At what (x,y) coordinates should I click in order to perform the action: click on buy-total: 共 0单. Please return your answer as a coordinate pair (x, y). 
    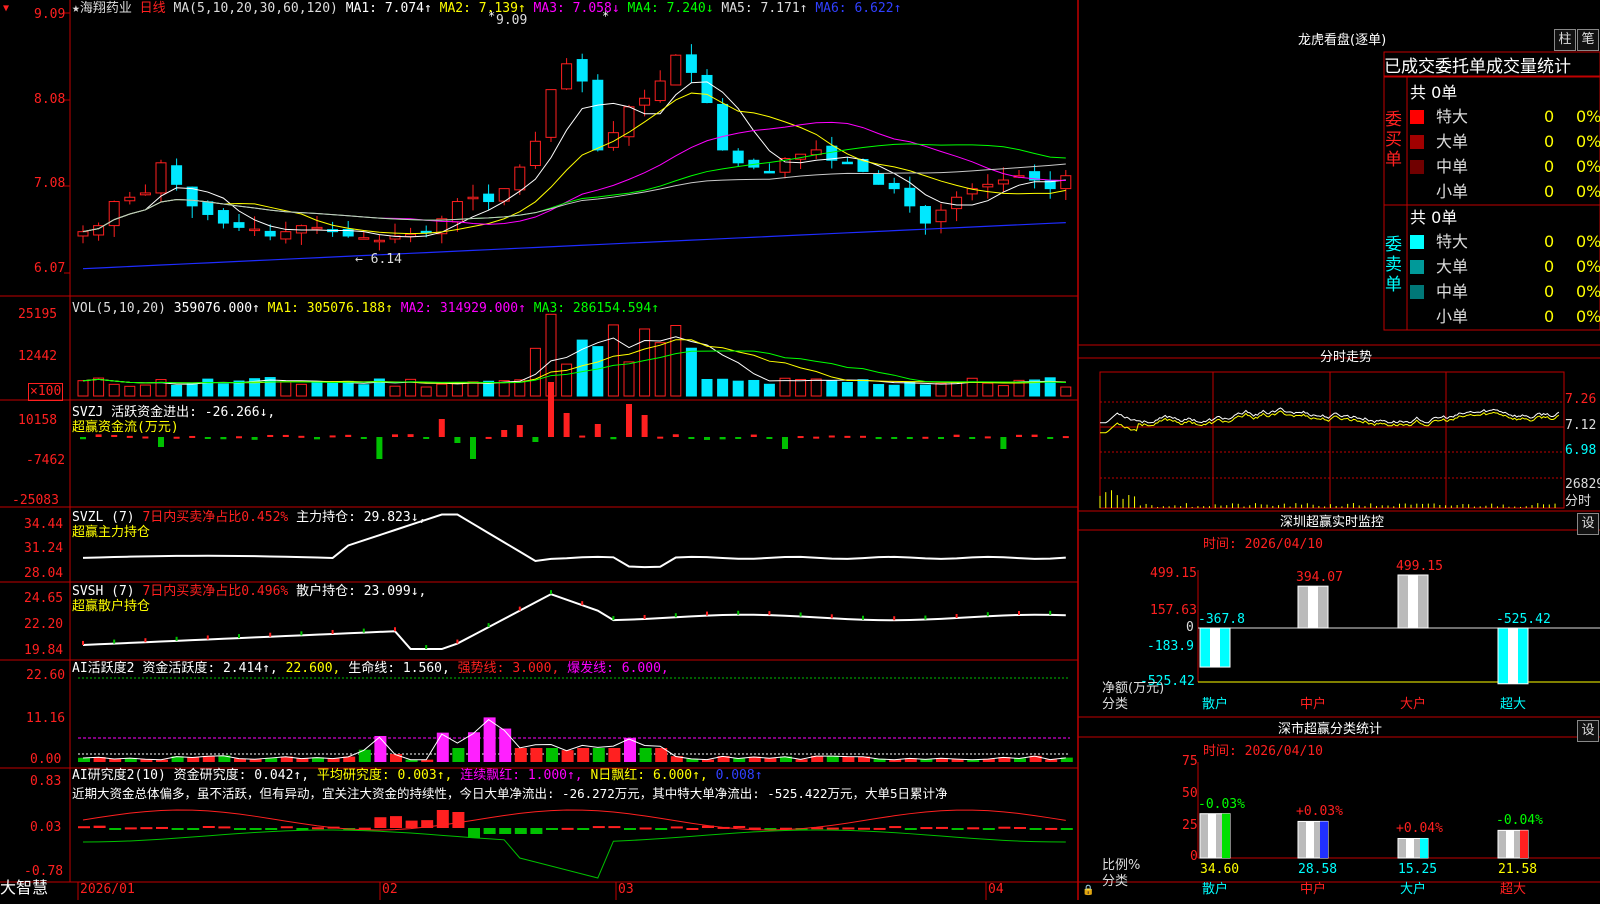
    Looking at the image, I should click on (1434, 92).